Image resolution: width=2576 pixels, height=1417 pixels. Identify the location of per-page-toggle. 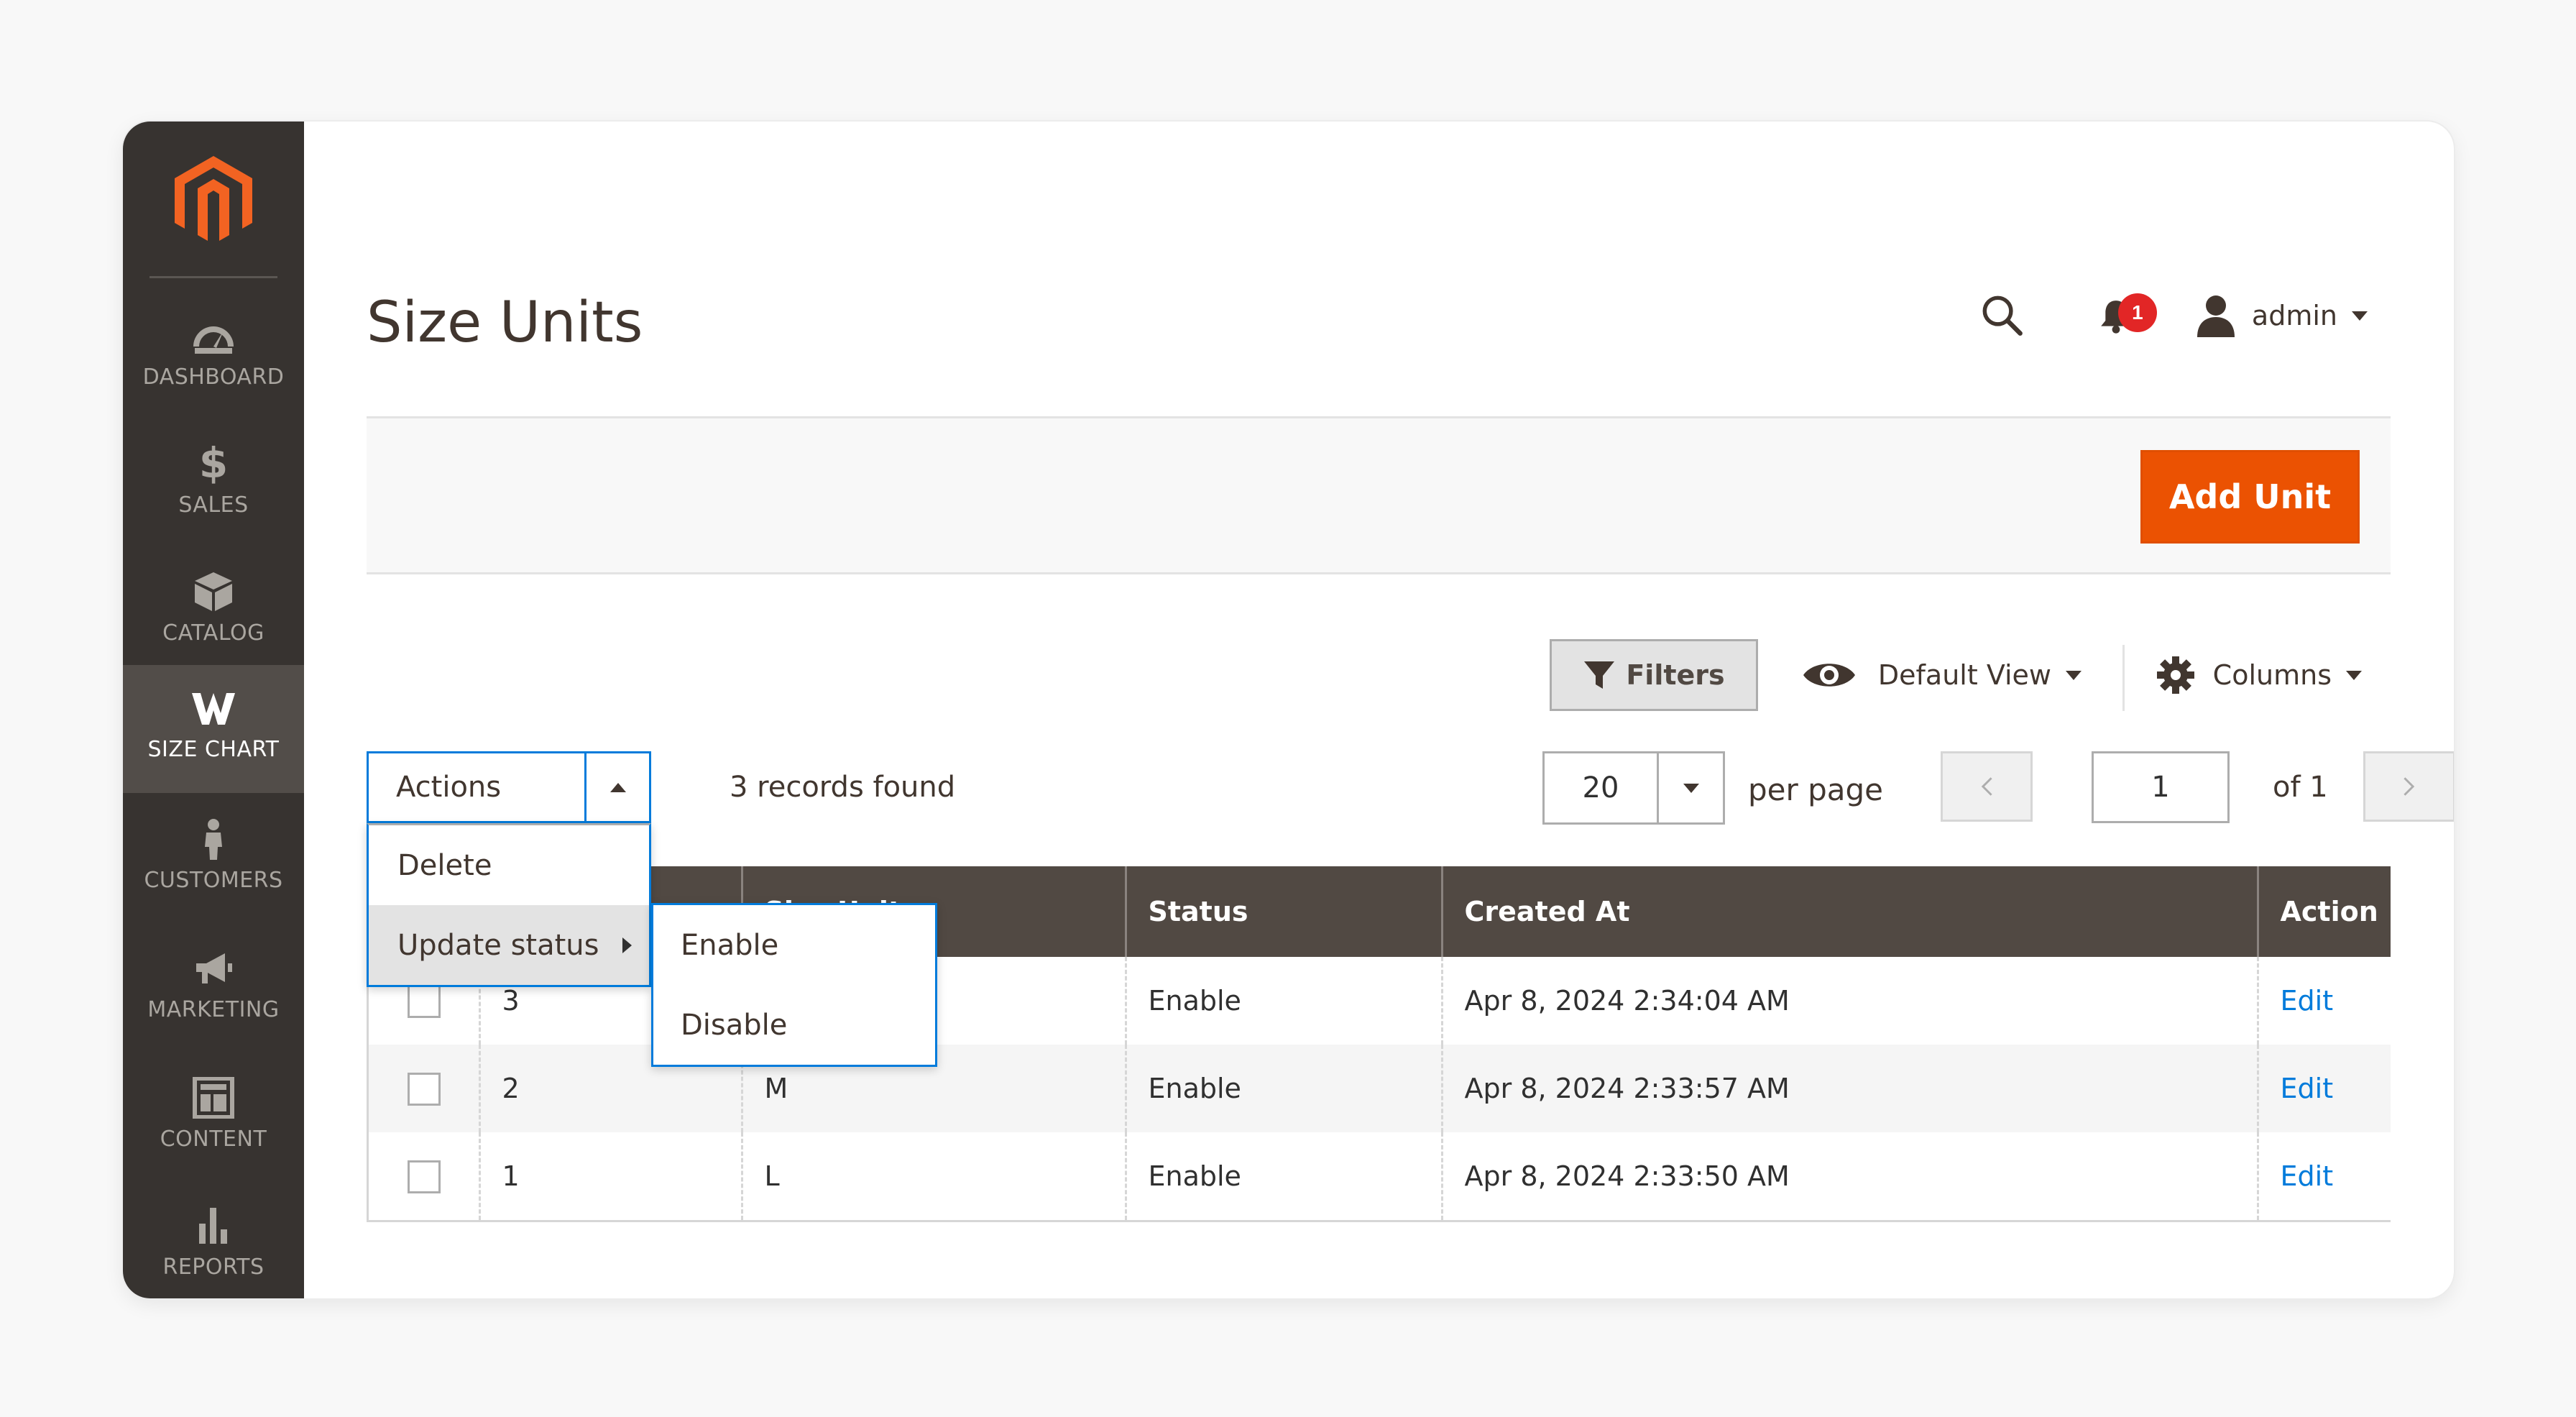
(1690, 787).